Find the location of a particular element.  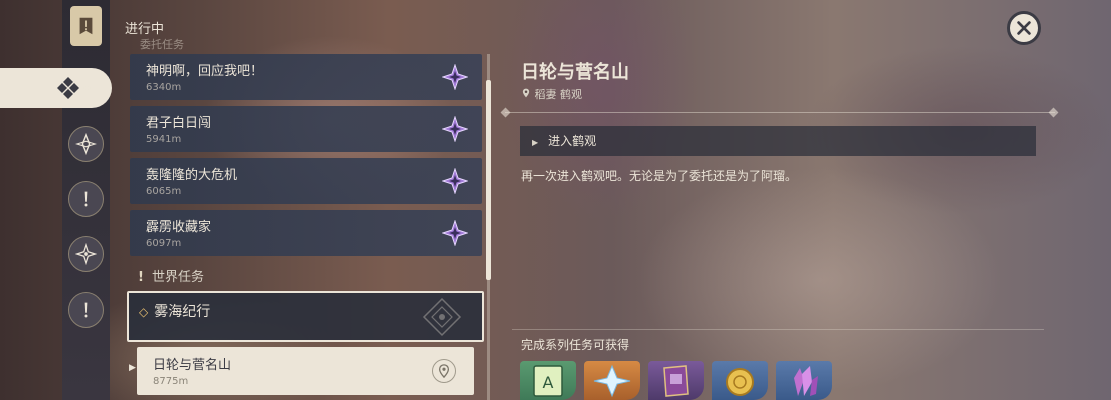

quest-name: 君子白日闯 is located at coordinates (179, 123).